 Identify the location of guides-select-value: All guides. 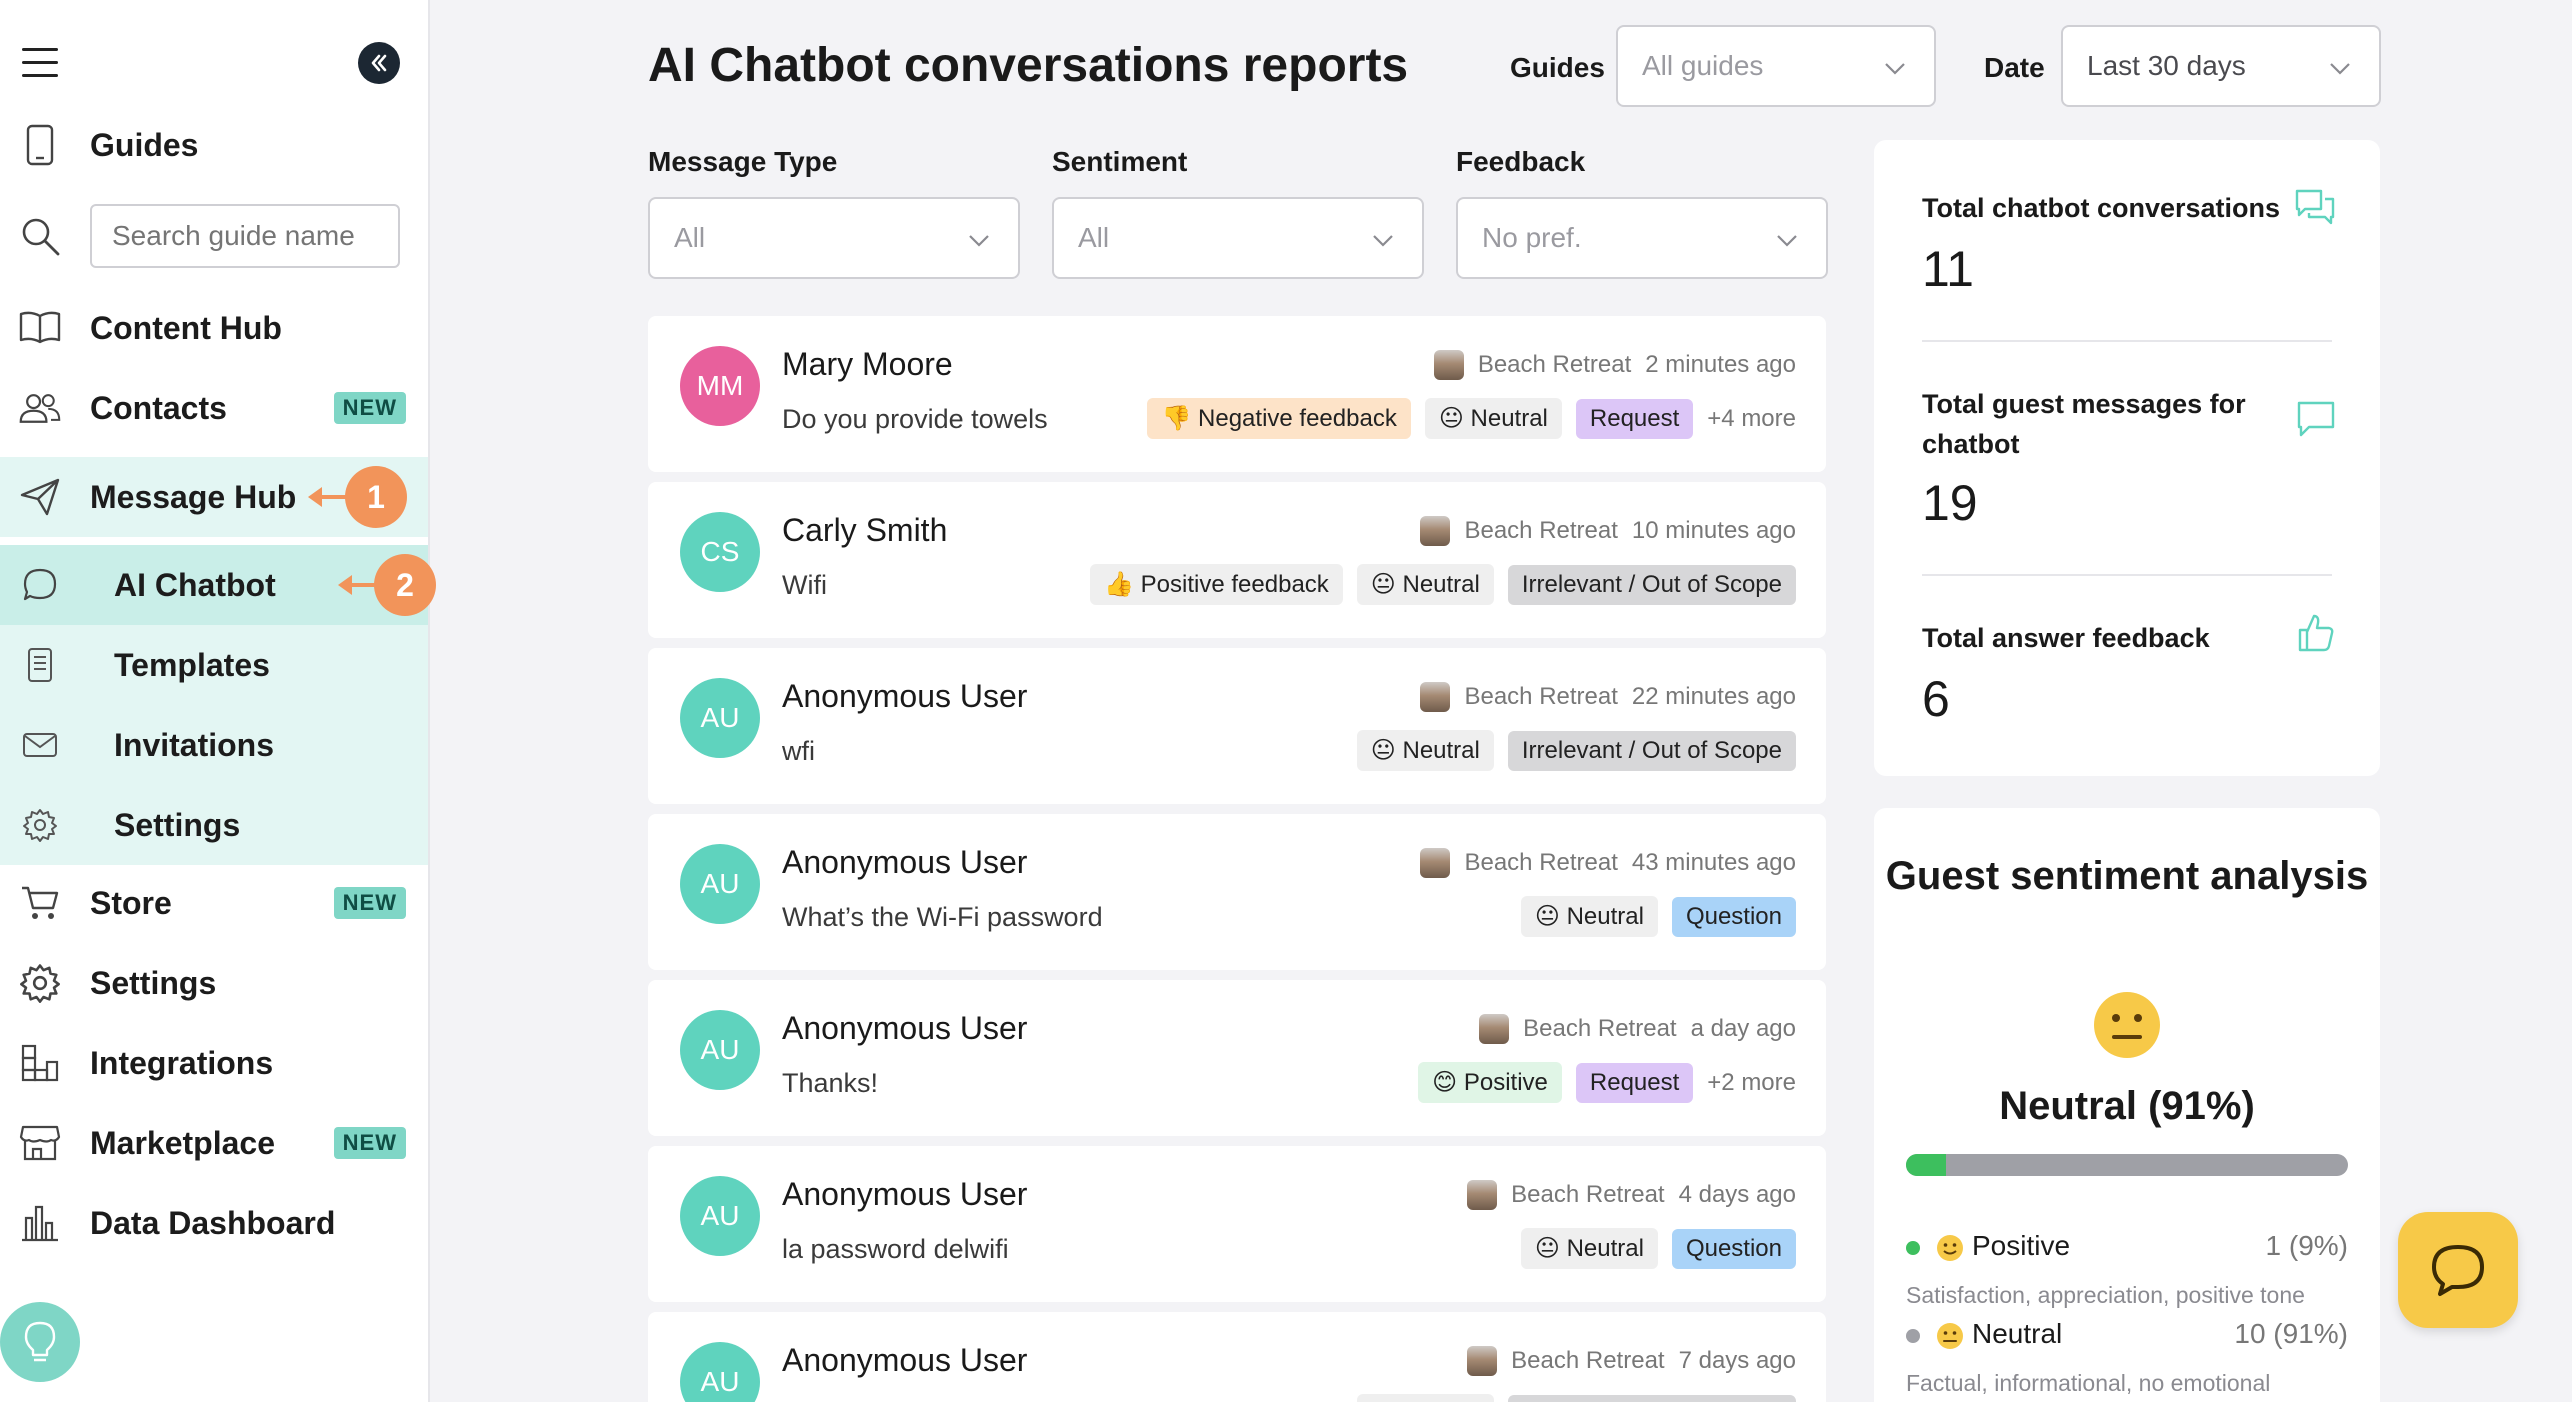
(1703, 65).